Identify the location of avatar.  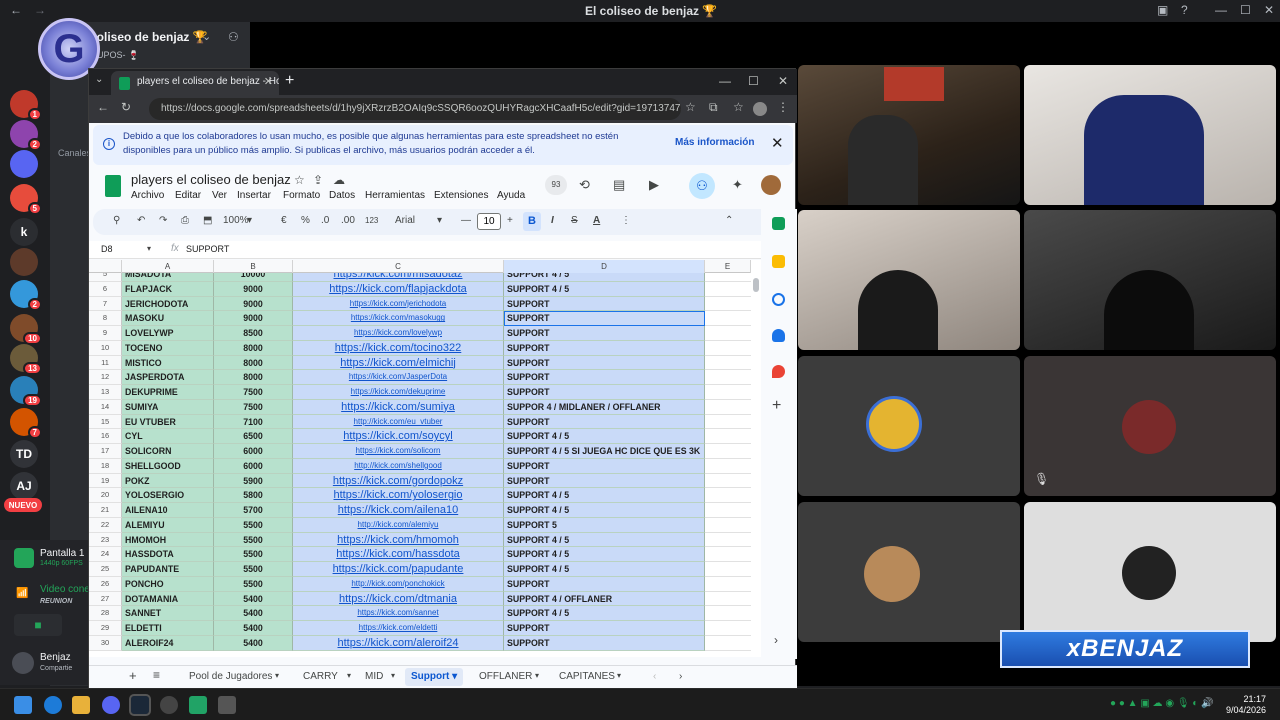
(23, 663).